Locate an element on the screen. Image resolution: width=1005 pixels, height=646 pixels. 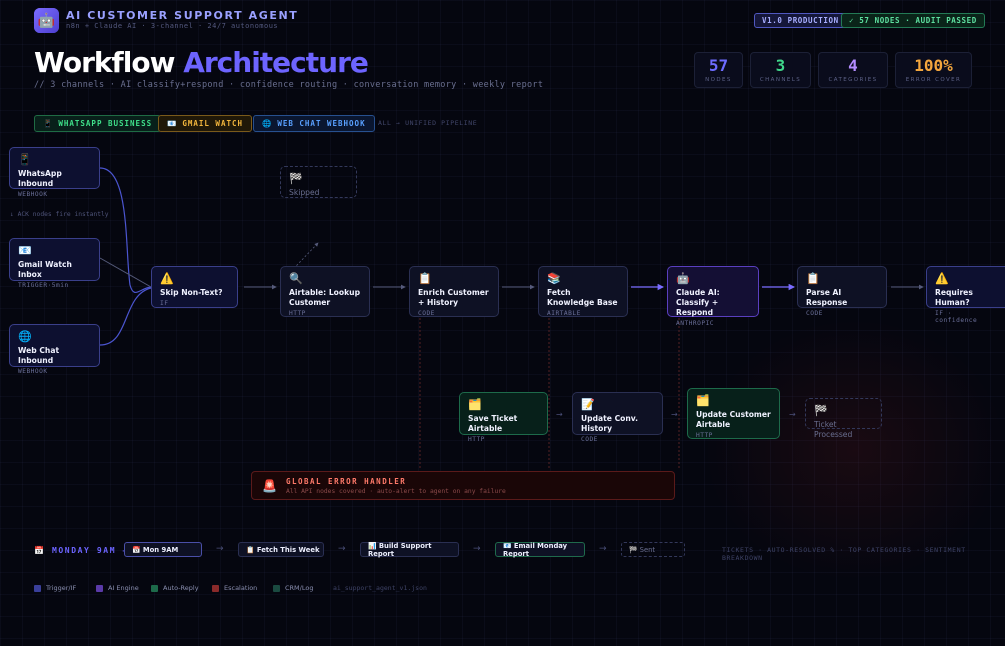
monday-node-sent: 🏁 Sent is located at coordinates (653, 549).